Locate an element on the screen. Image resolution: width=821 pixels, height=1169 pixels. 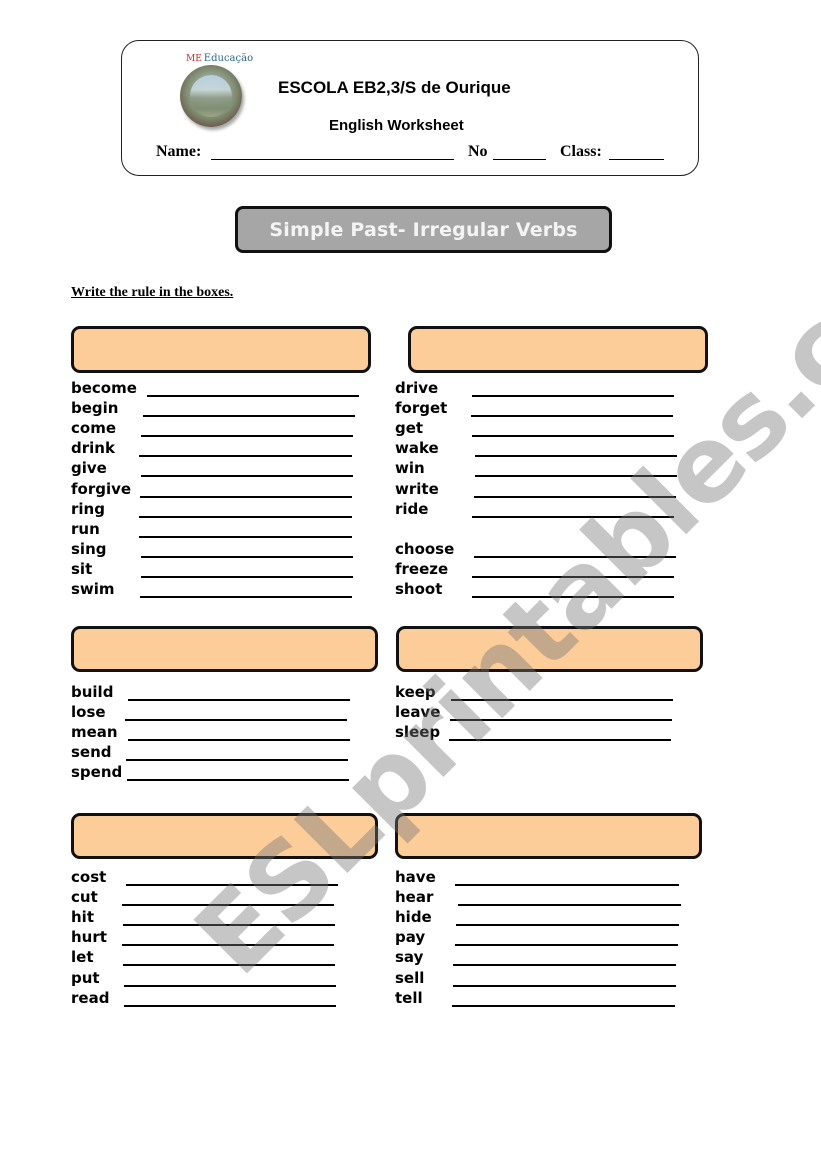
banner-title: Simple Past- Irregular Verbs is located at coordinates (423, 229).